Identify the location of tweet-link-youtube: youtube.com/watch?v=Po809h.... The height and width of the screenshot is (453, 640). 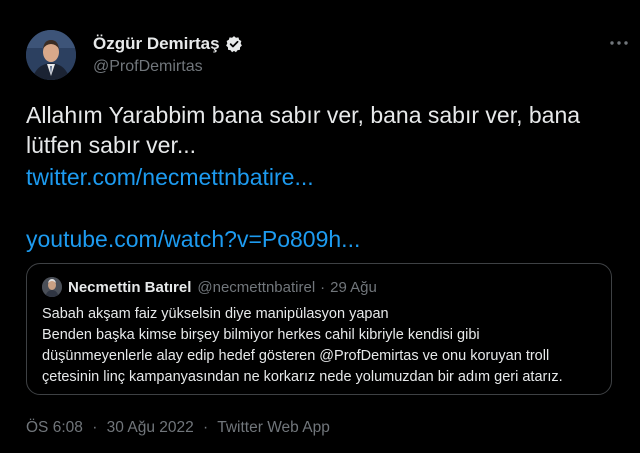
(193, 239).